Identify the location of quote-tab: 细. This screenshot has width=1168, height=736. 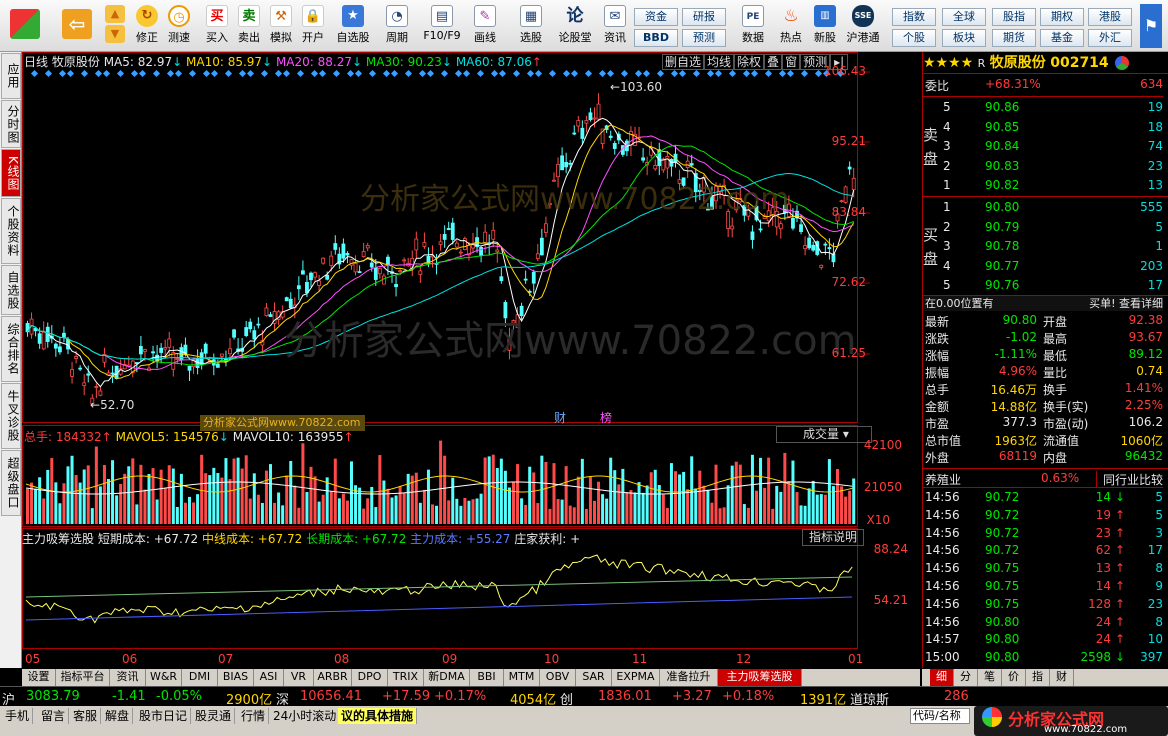
(942, 677).